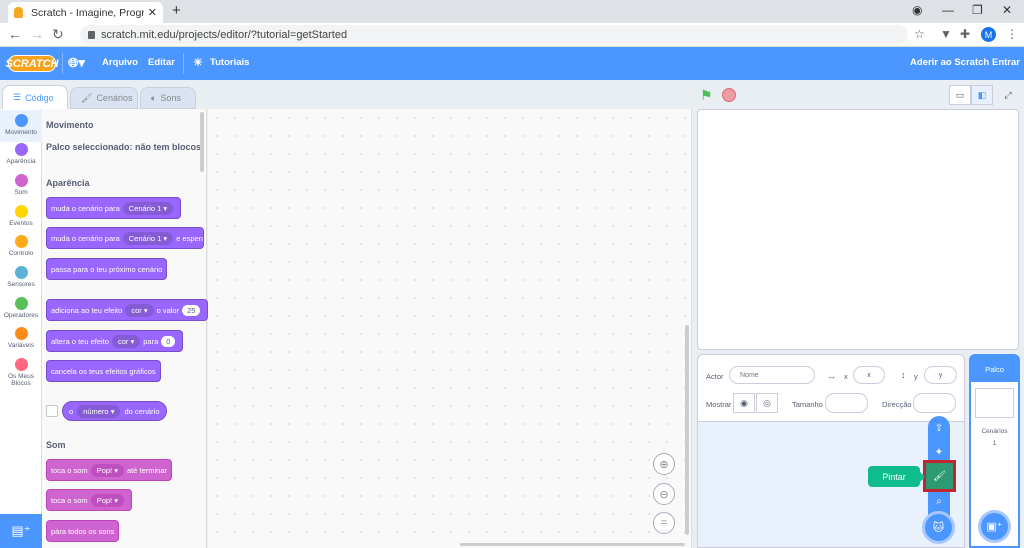 The width and height of the screenshot is (1024, 548). I want to click on green-flag-icon: ⚑, so click(706, 95).